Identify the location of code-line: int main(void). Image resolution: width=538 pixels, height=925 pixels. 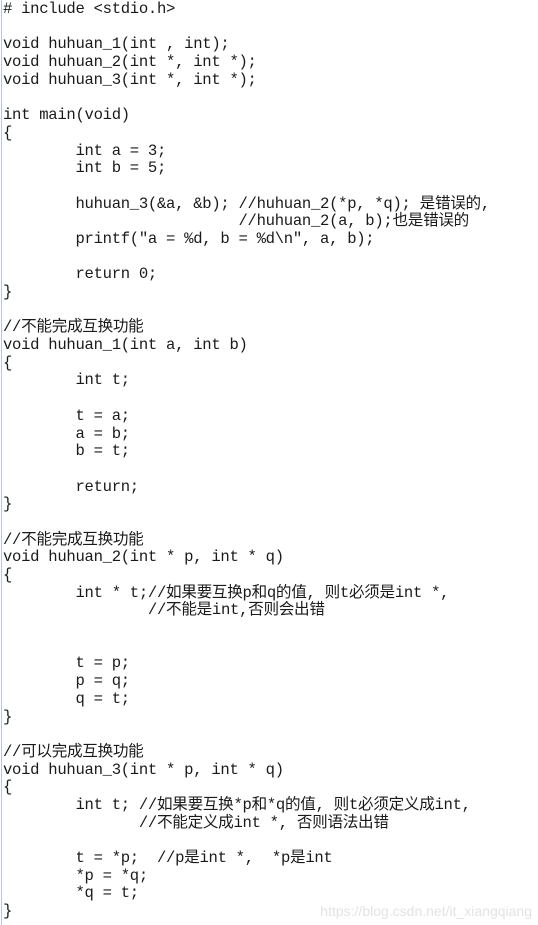
(66, 115).